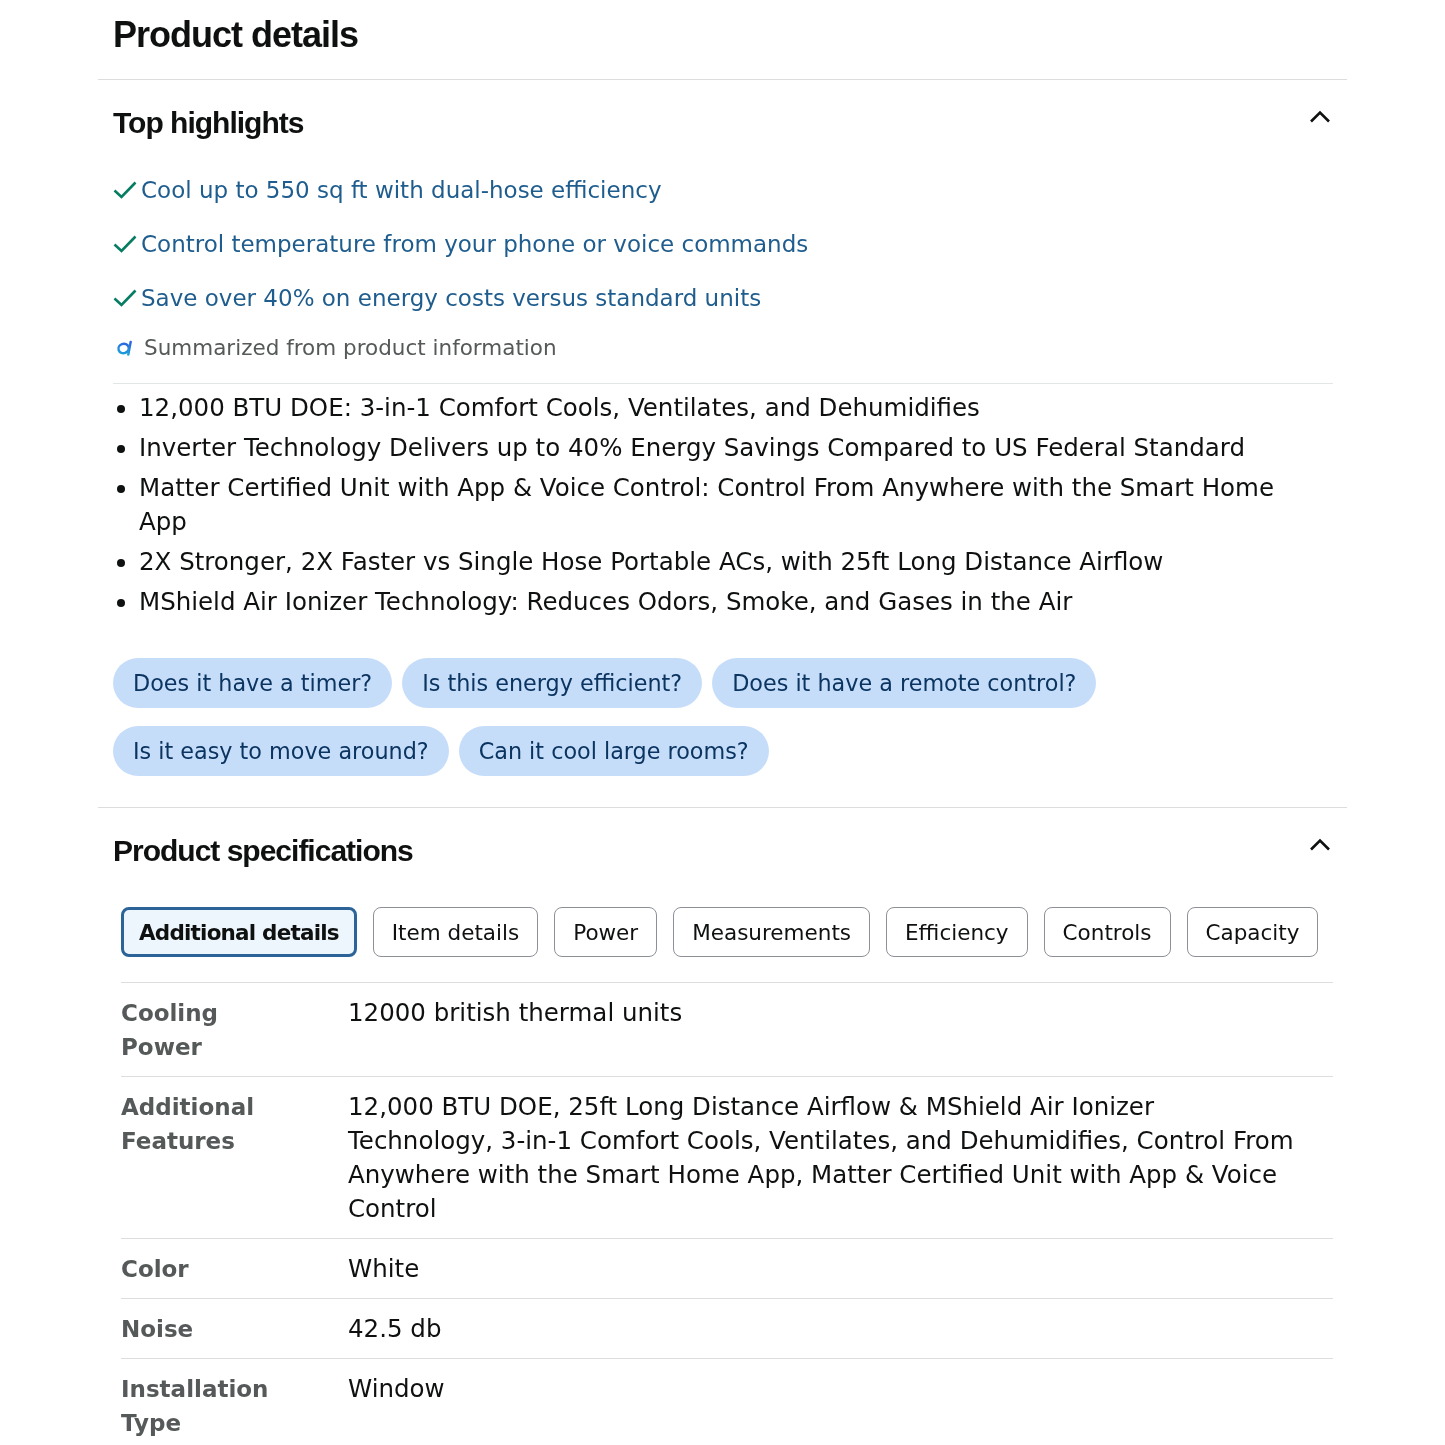 The height and width of the screenshot is (1445, 1445). What do you see at coordinates (170, 1030) in the screenshot?
I see `spec-label: Cooling Power` at bounding box center [170, 1030].